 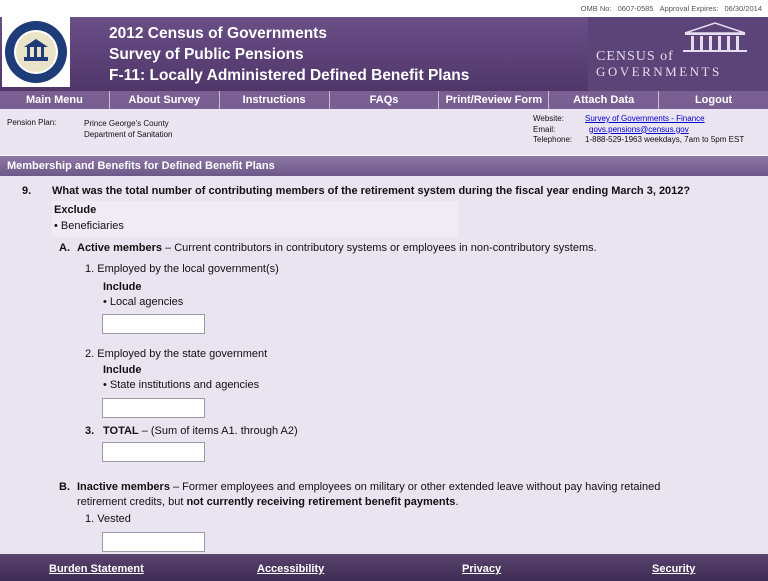 What do you see at coordinates (181, 385) in the screenshot?
I see `item-a2-include-item: • State institutions and agencies` at bounding box center [181, 385].